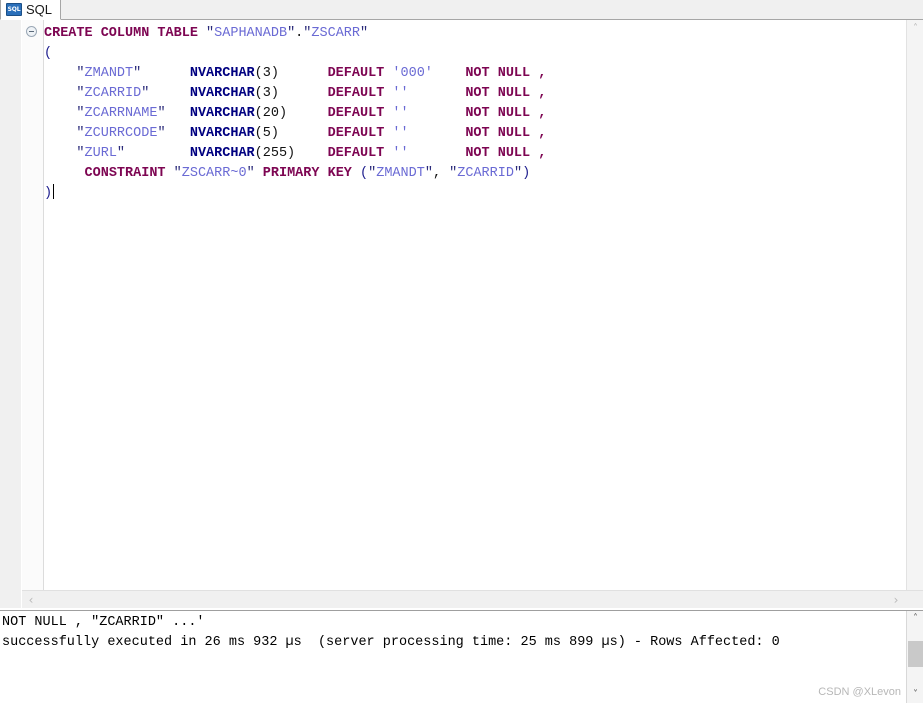 The image size is (923, 704). Describe the element at coordinates (39, 9) in the screenshot. I see `tab-sql-label: SQL` at that location.